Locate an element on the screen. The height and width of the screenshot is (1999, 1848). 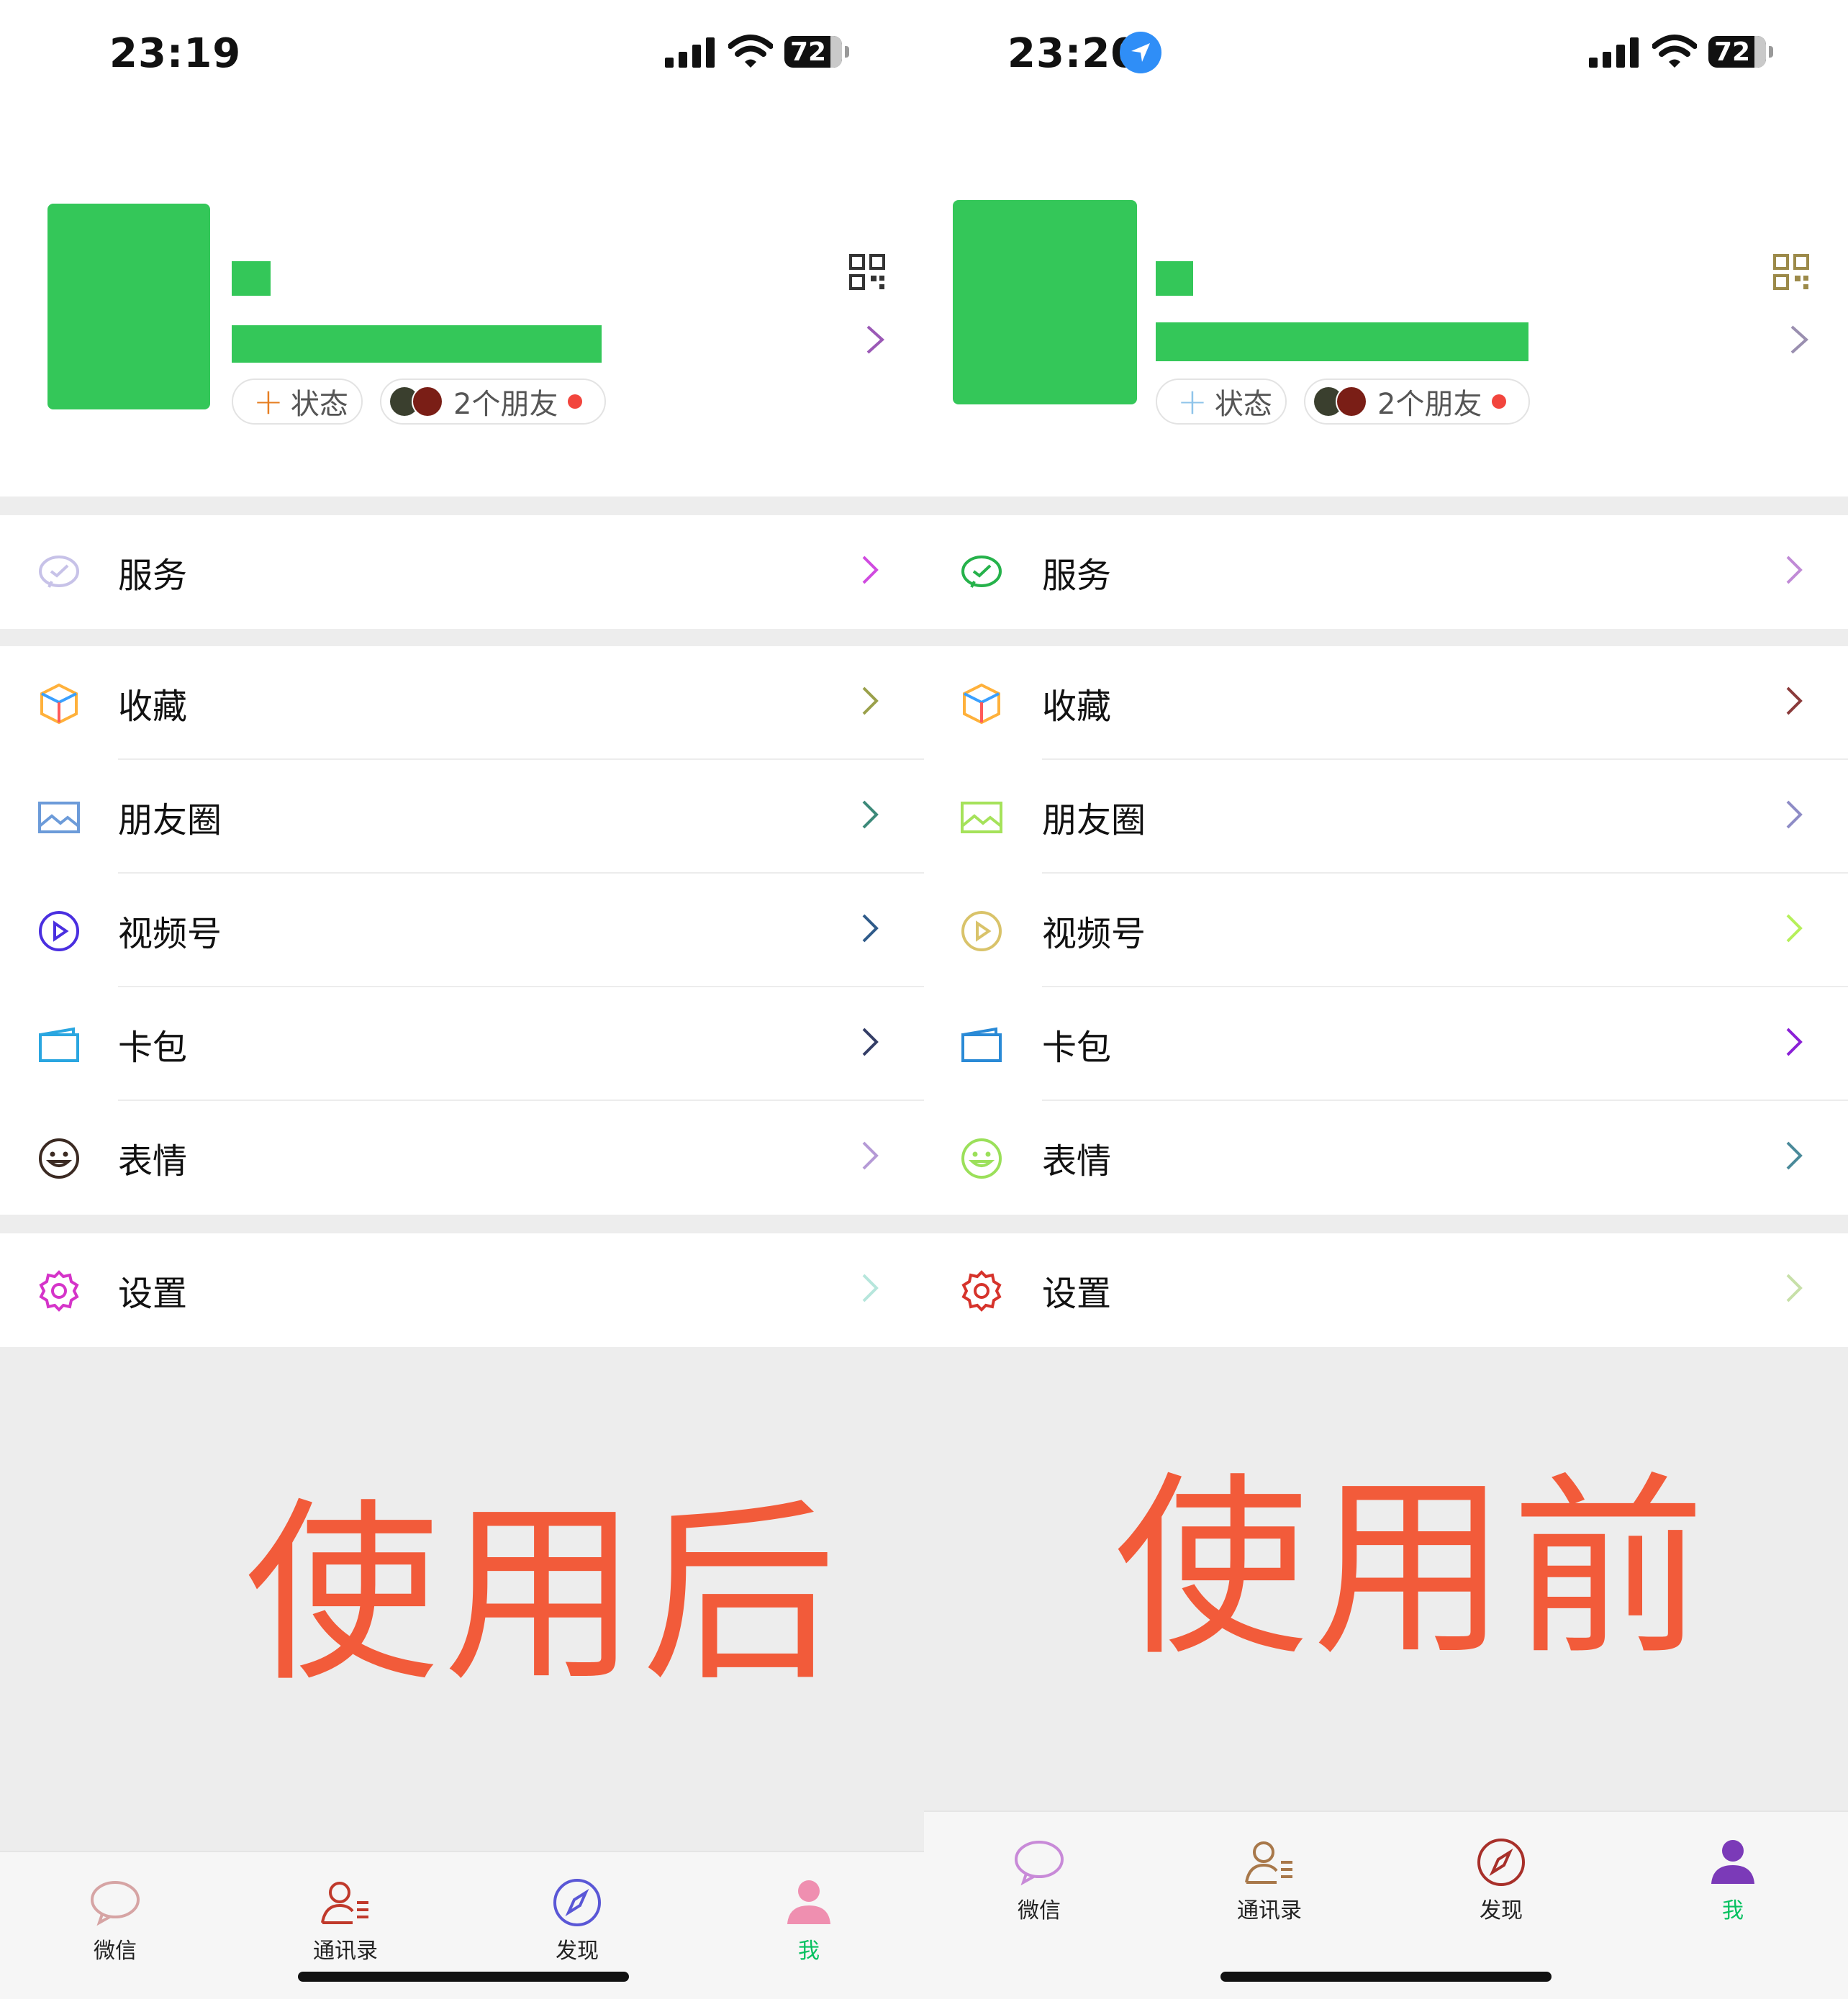
status-bar: 23:20 72 is located at coordinates (1386, 54).